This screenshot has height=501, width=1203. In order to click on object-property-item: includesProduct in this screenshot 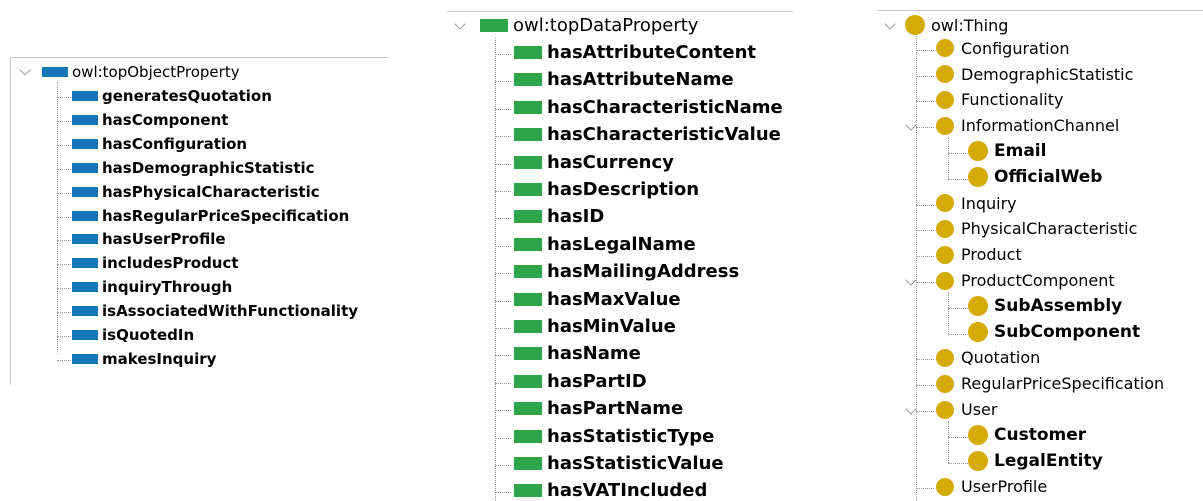, I will do `click(155, 263)`.